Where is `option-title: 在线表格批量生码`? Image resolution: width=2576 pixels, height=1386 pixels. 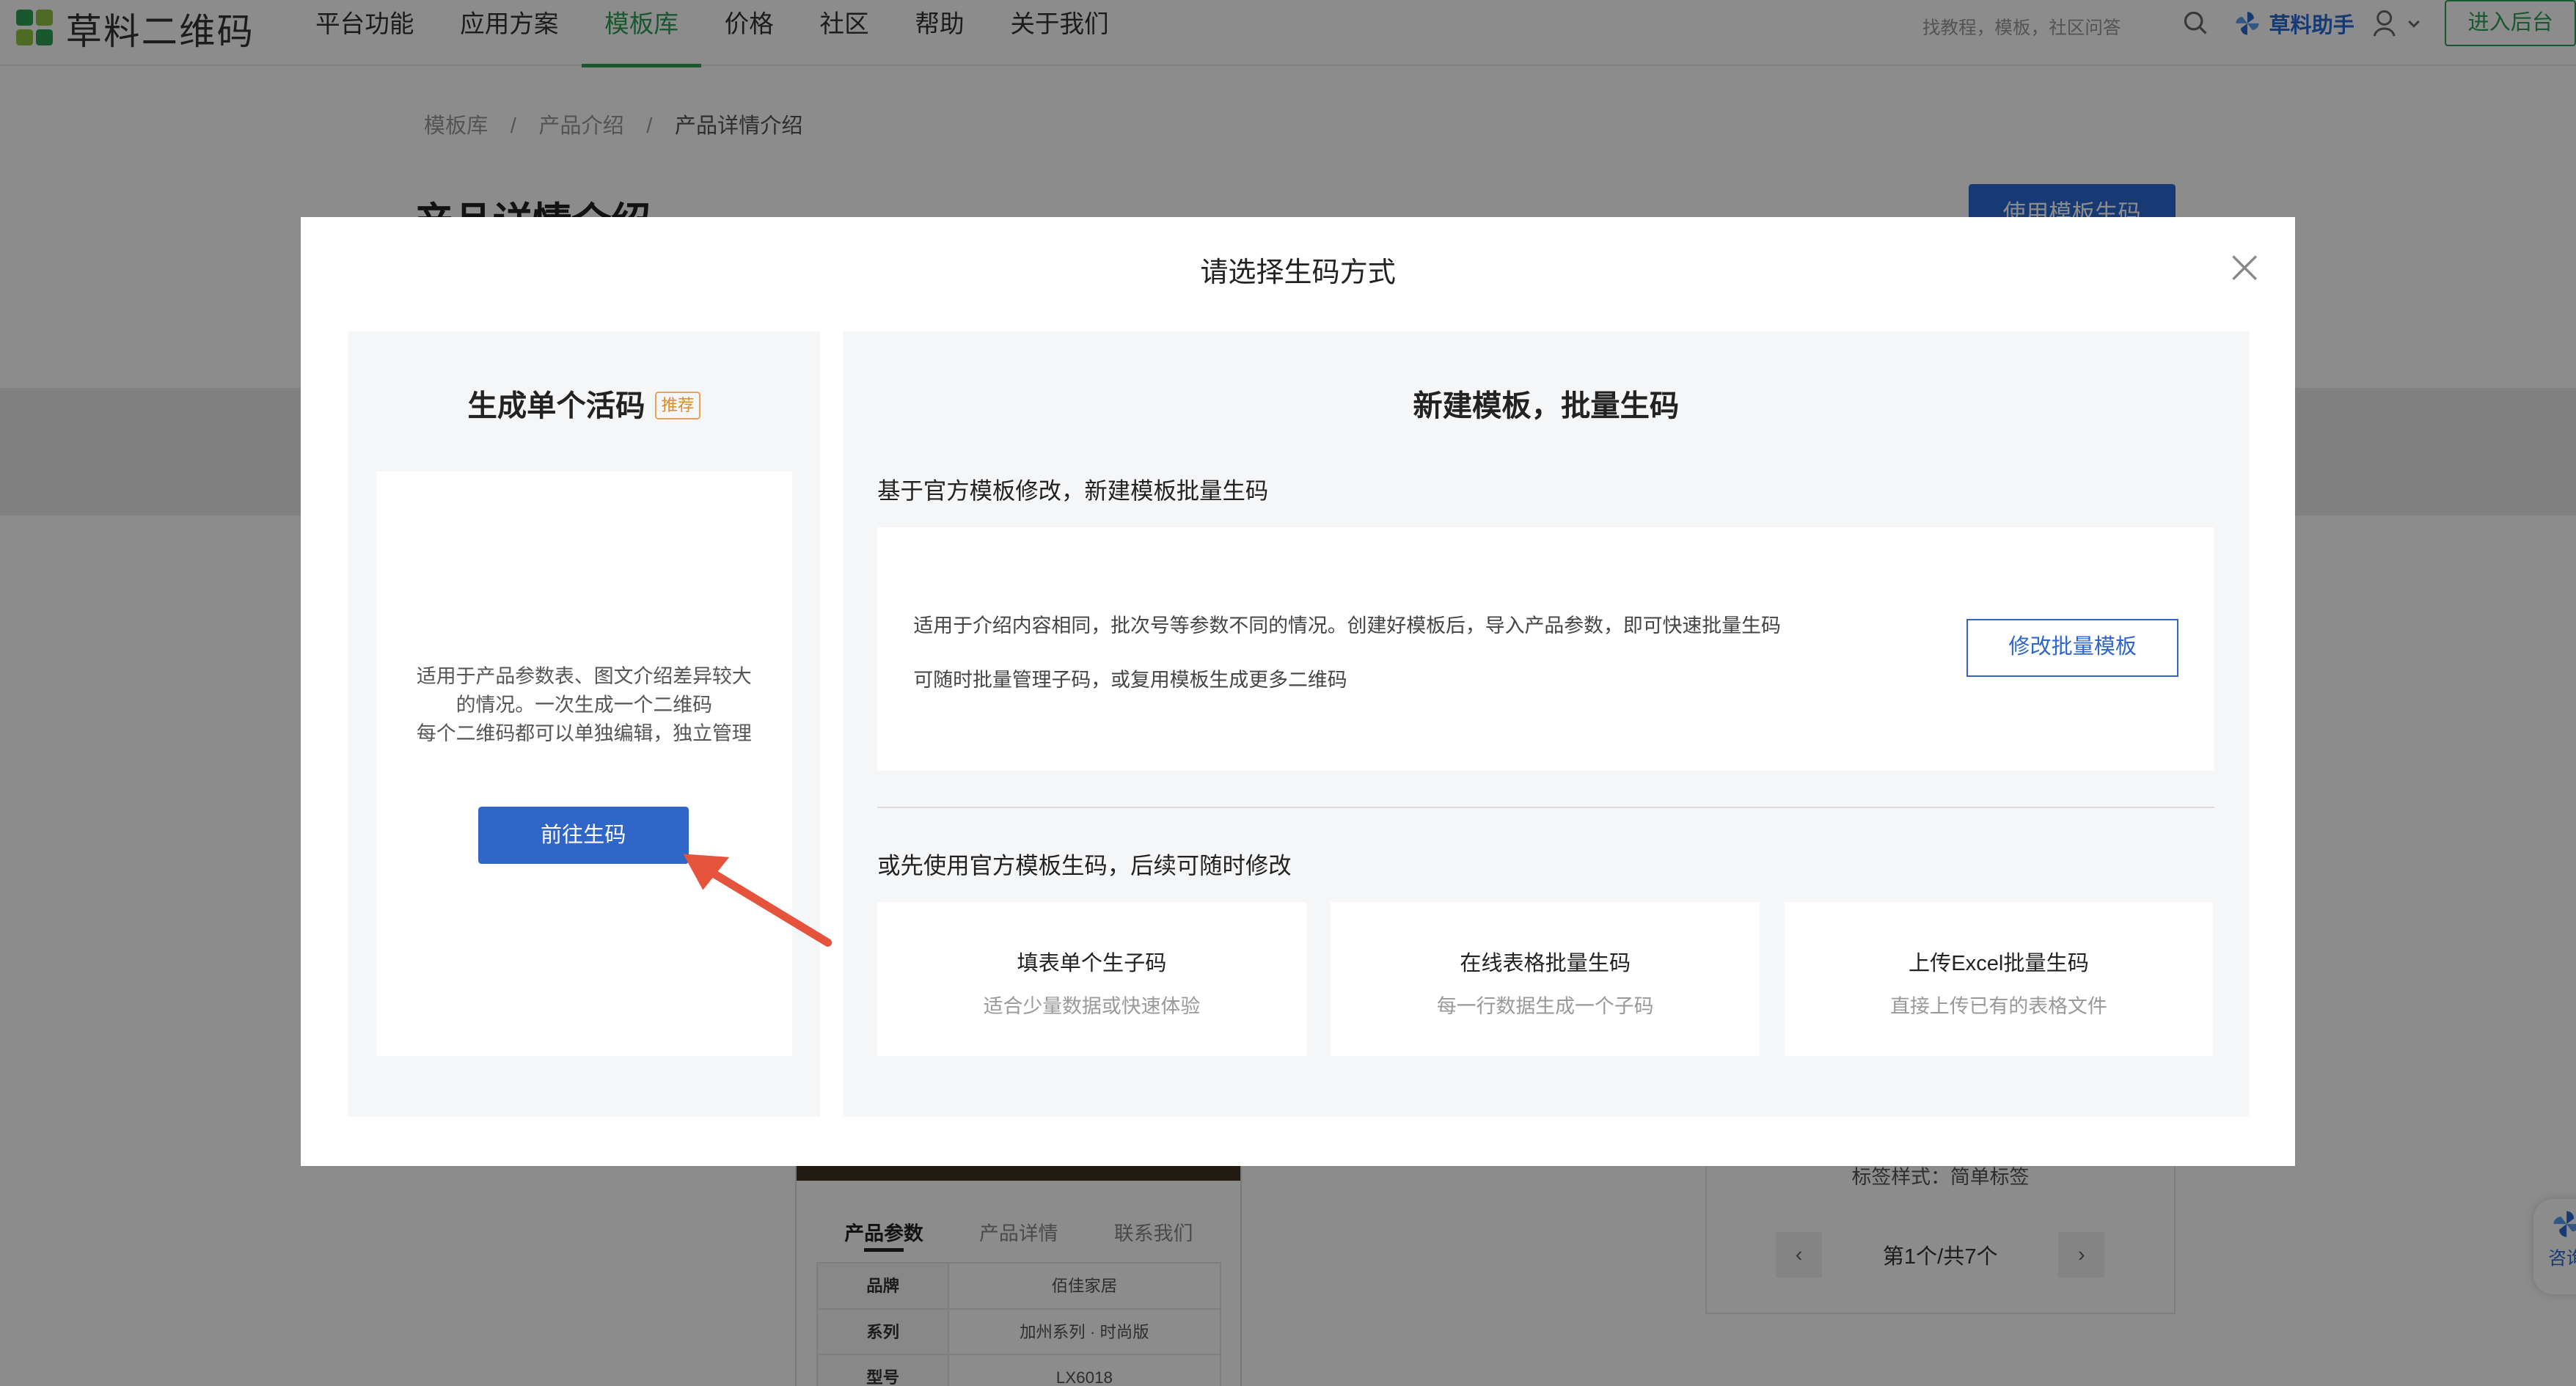 option-title: 在线表格批量生码 is located at coordinates (1545, 964).